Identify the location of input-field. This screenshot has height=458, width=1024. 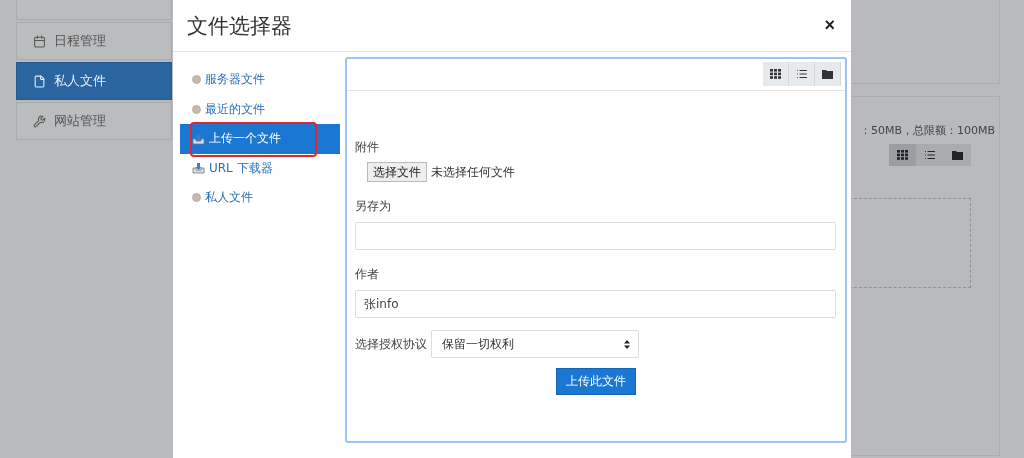
(595, 236).